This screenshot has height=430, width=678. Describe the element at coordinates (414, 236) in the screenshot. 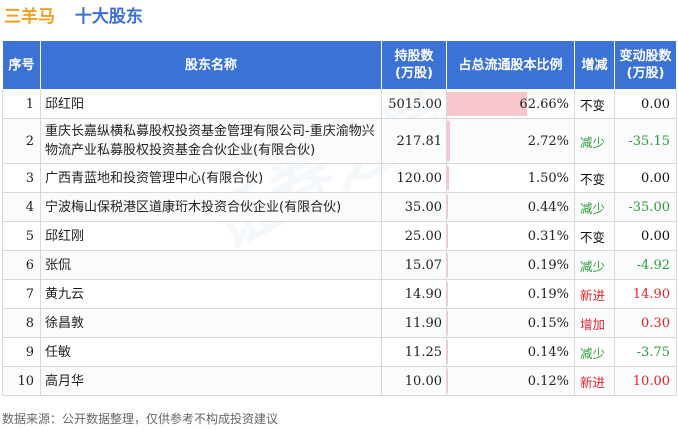

I see `shares-held: 25.00` at that location.